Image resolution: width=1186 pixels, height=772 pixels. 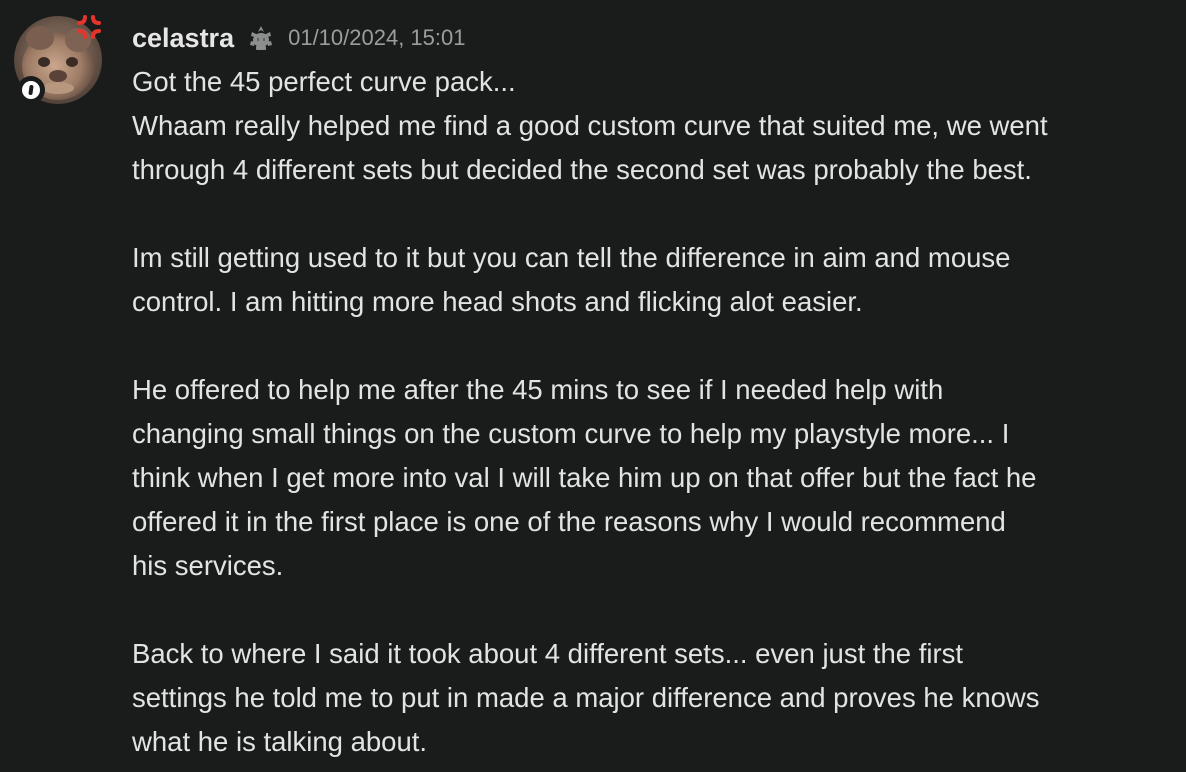 I want to click on guild-tag-icon, so click(x=261, y=38).